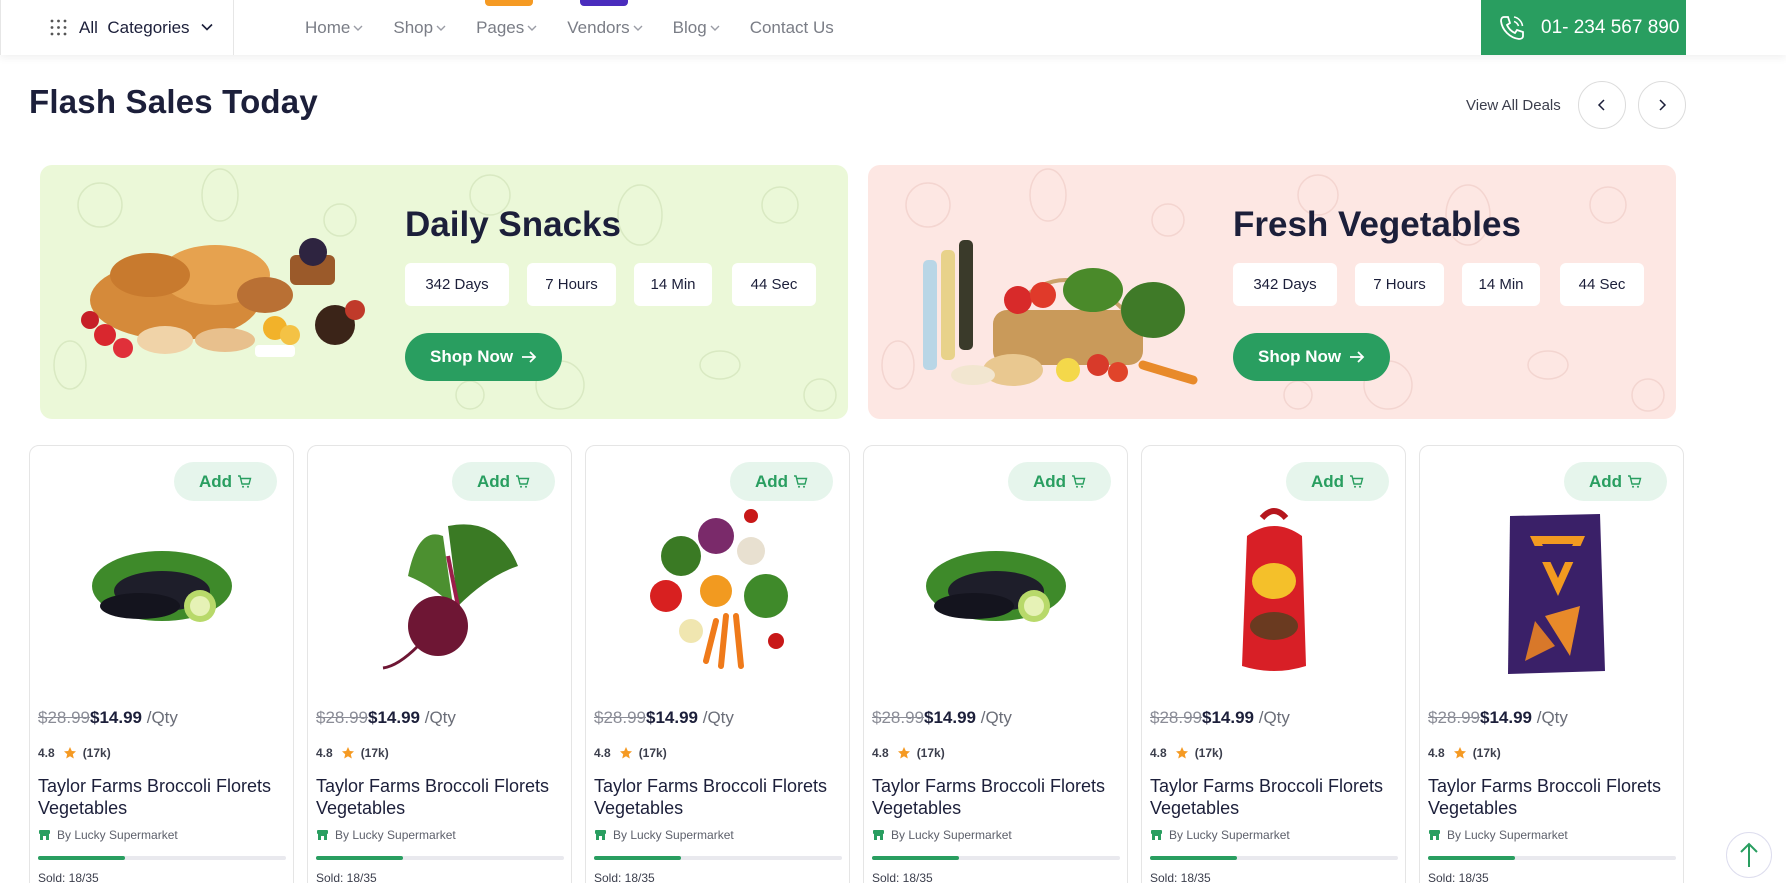  What do you see at coordinates (1060, 313) in the screenshot?
I see `grocery-basket-image` at bounding box center [1060, 313].